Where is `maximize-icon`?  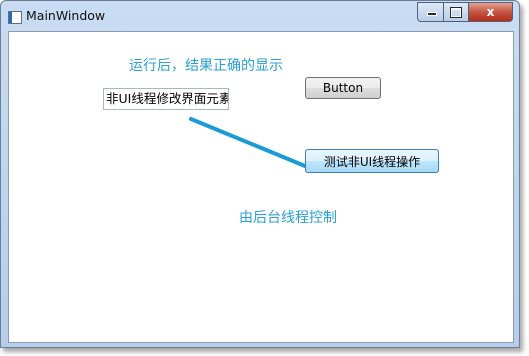
maximize-icon is located at coordinates (456, 12).